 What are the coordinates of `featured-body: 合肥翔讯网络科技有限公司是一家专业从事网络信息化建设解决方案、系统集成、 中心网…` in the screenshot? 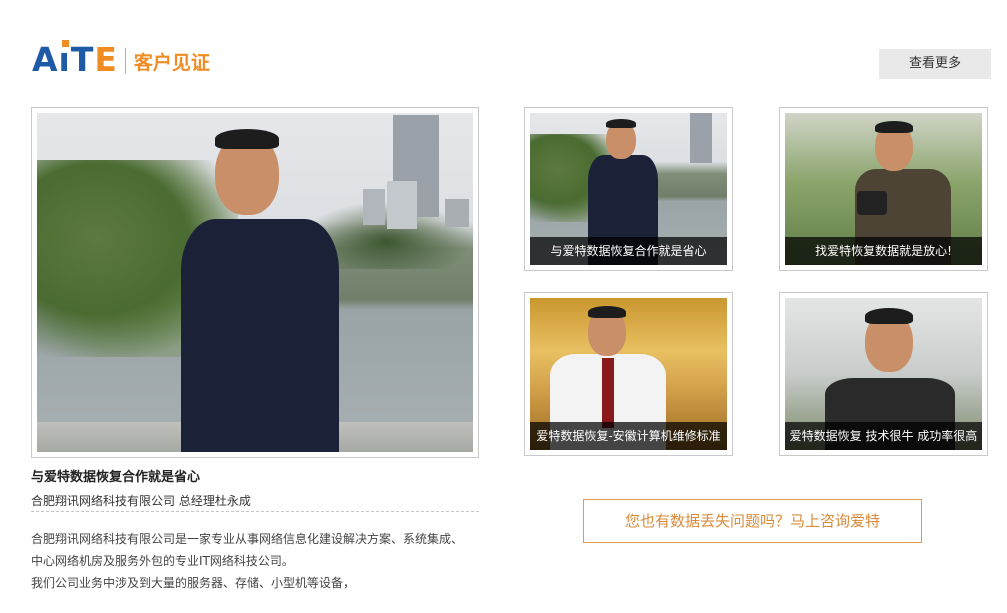 It's located at (255, 561).